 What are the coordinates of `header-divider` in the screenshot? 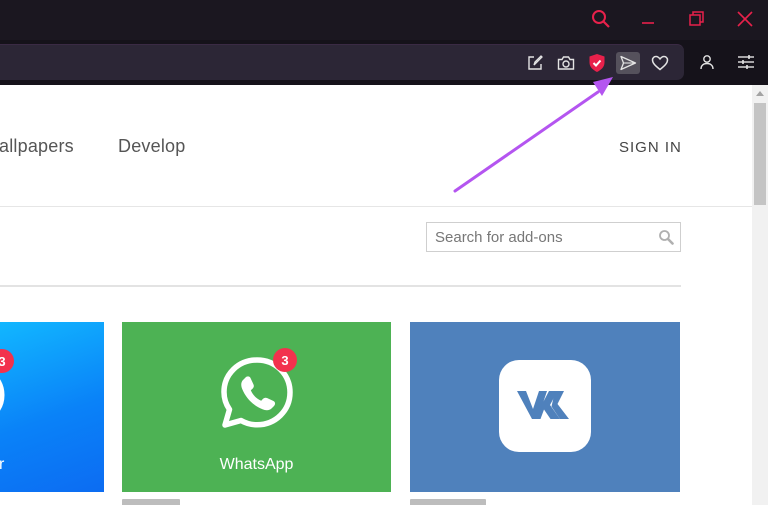 It's located at (376, 206).